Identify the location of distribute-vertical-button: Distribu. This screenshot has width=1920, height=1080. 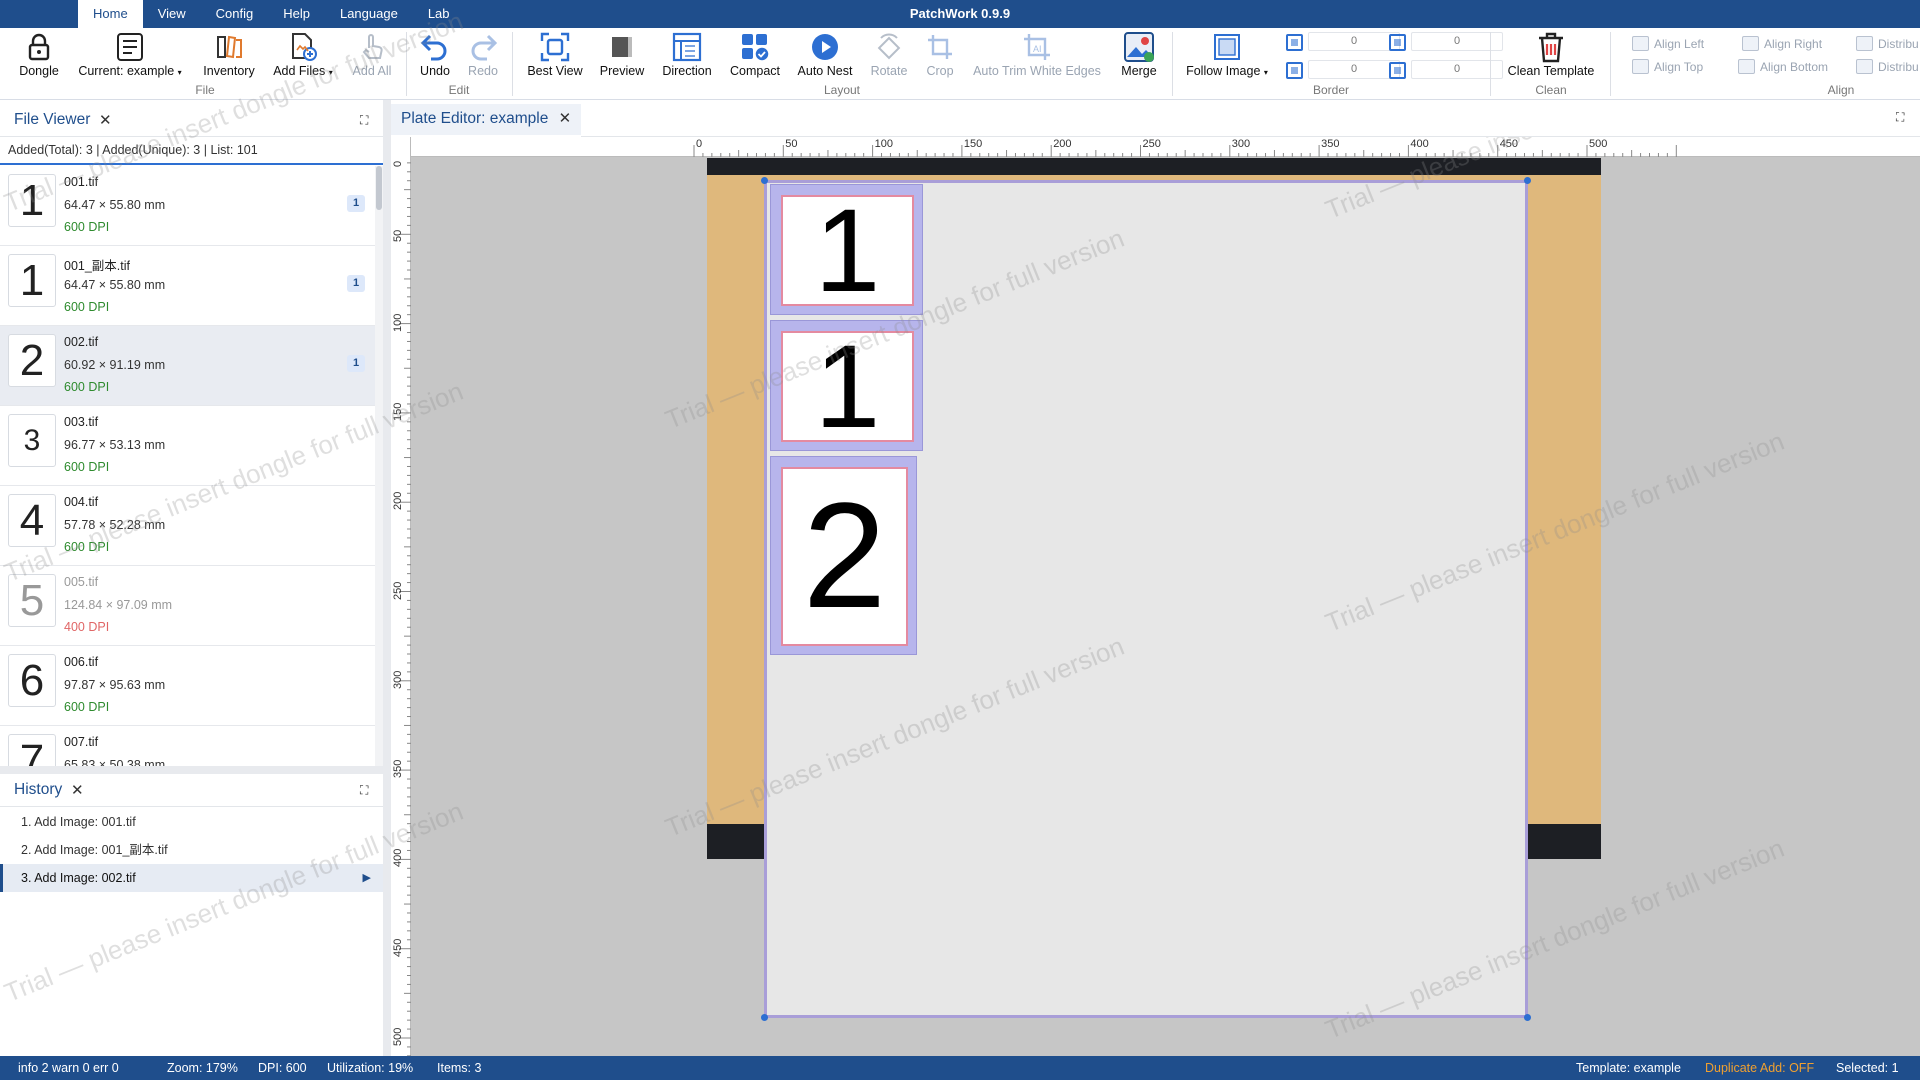
(1887, 66).